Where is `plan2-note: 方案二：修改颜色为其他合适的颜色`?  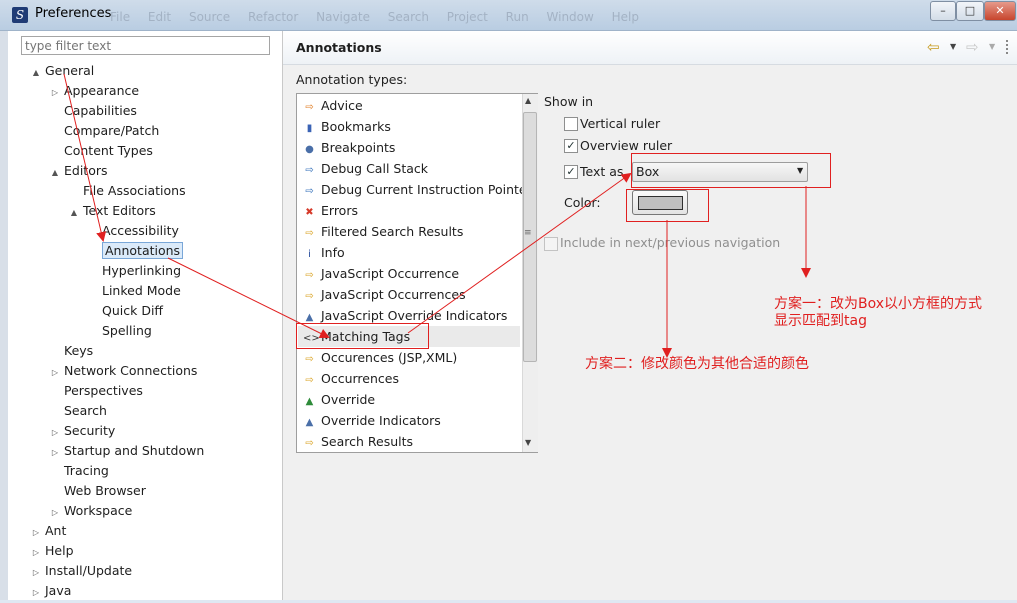 plan2-note: 方案二：修改颜色为其他合适的颜色 is located at coordinates (697, 364).